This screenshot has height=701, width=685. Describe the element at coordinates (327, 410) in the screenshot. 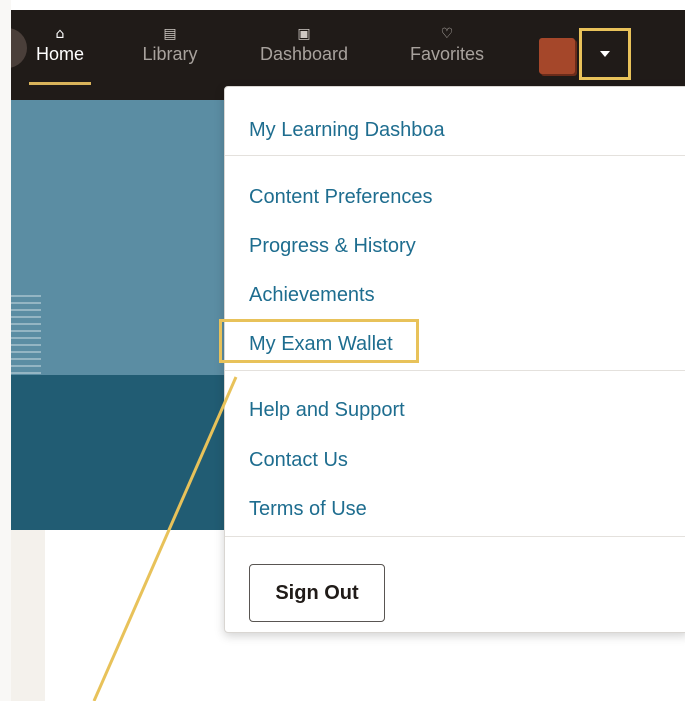

I see `menu-item-help-support: Help and Support` at that location.